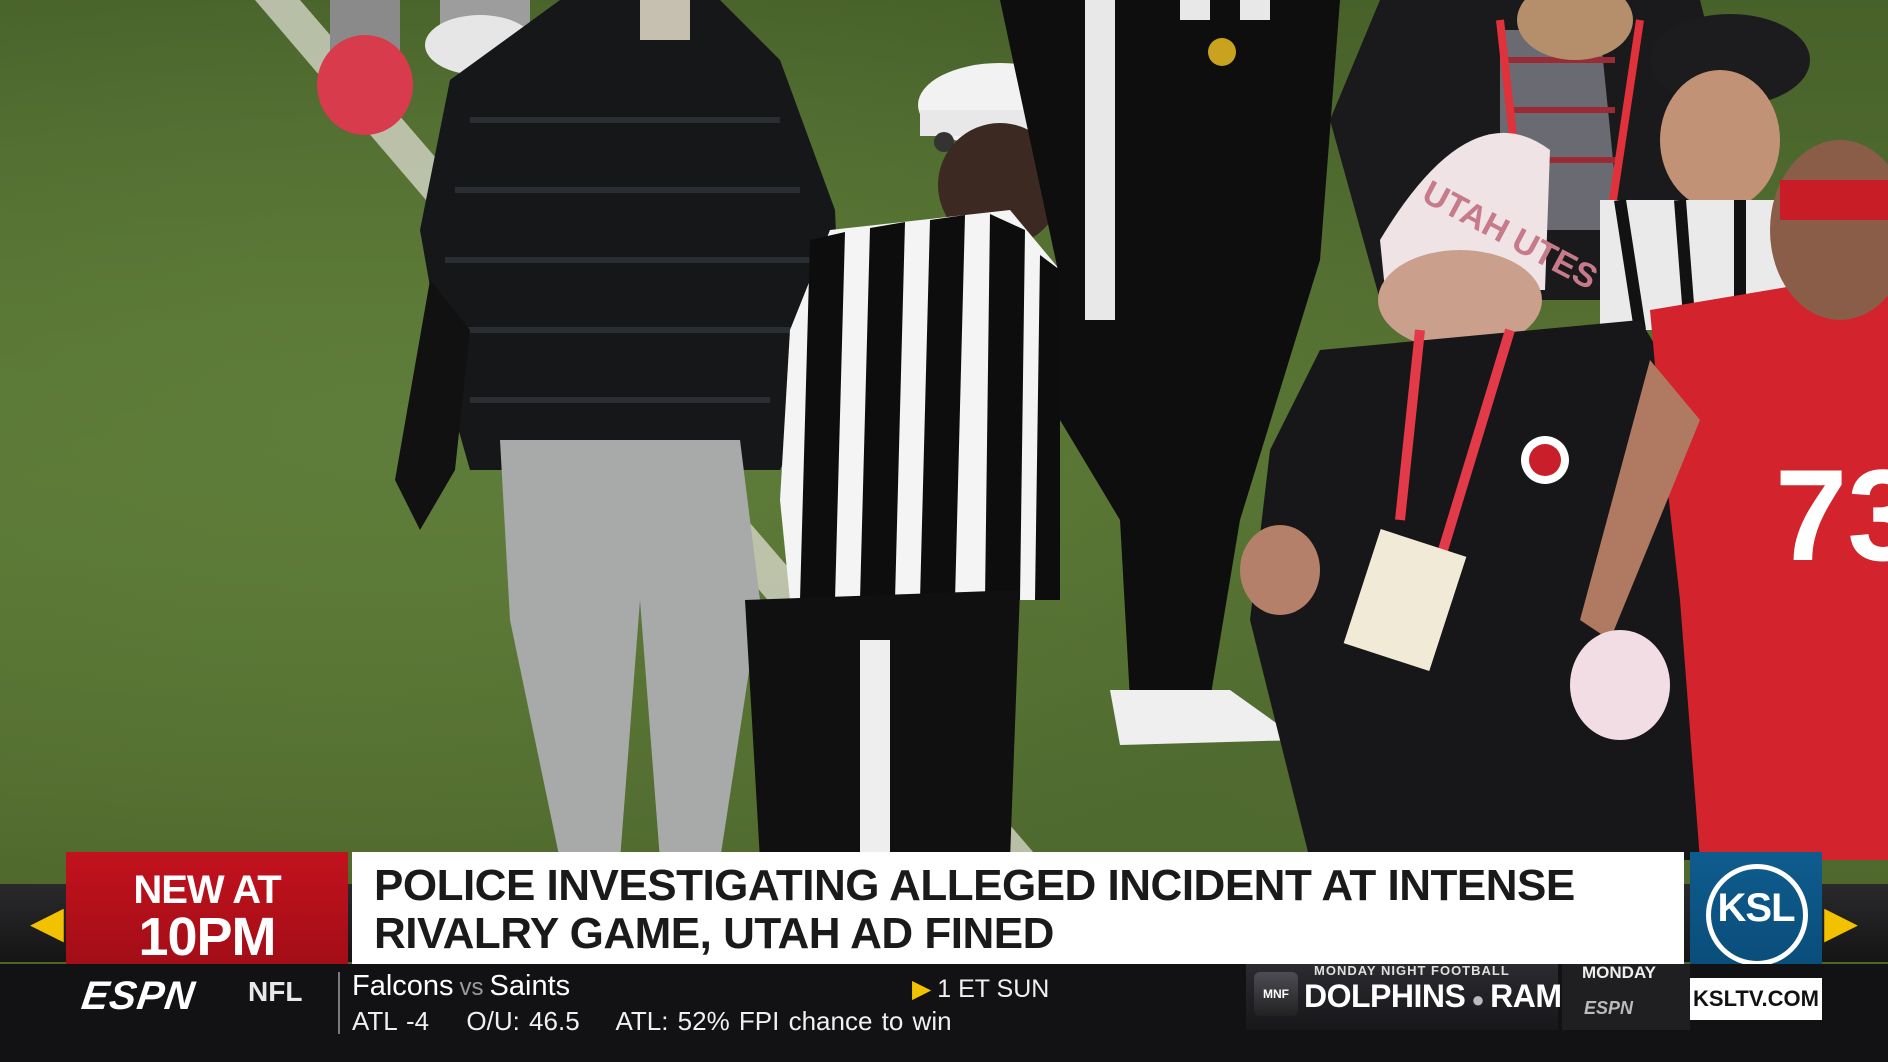  I want to click on team-away: Falcons, so click(403, 986).